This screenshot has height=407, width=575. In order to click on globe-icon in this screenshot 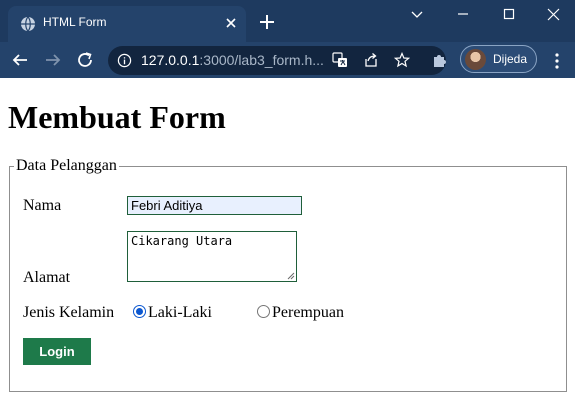, I will do `click(28, 24)`.